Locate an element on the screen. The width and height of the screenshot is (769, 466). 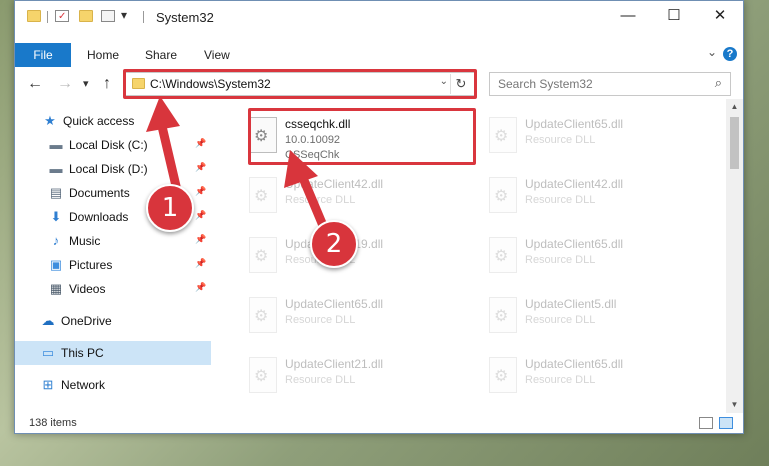
file-name: UpdateClient21.dll is located at coordinates (334, 364).